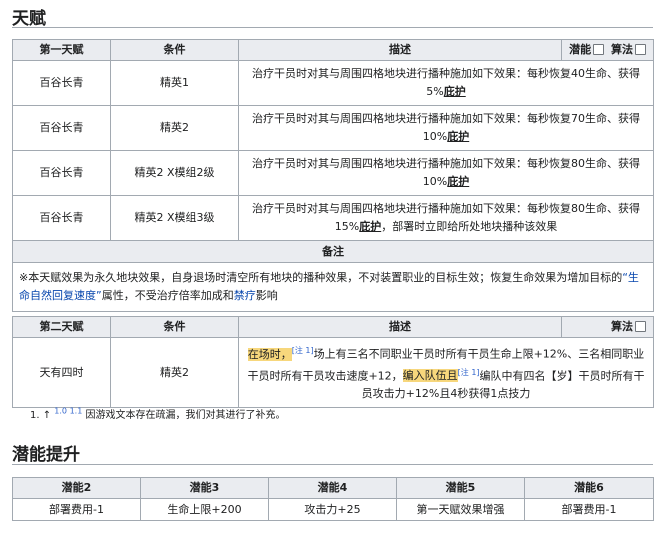 The height and width of the screenshot is (537, 665). What do you see at coordinates (400, 50) in the screenshot?
I see `talent1-header-description: 描述` at bounding box center [400, 50].